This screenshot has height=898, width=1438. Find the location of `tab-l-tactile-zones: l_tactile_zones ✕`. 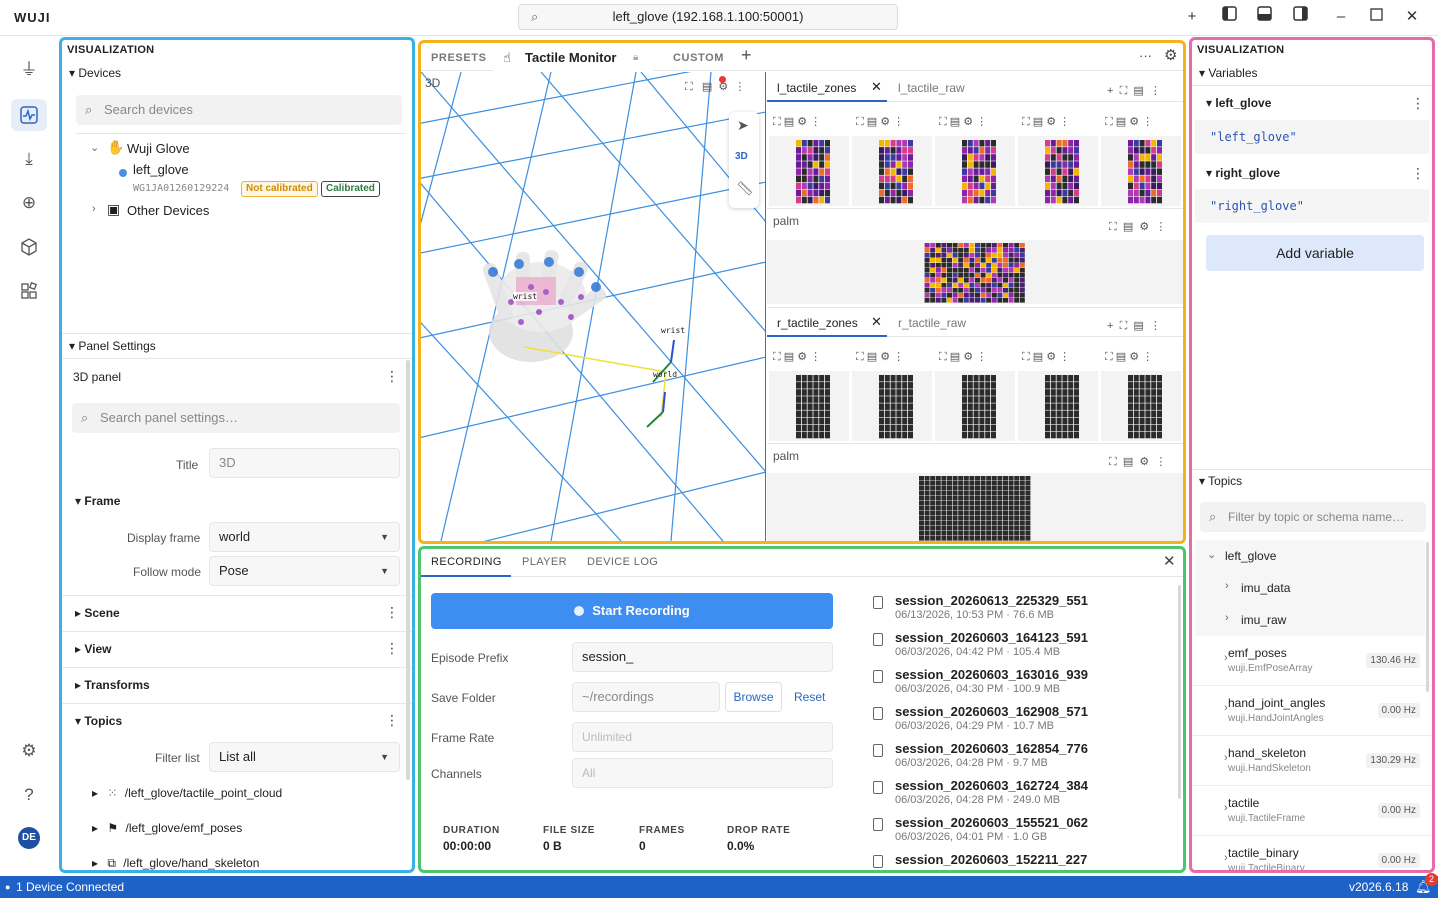

tab-l-tactile-zones: l_tactile_zones ✕ is located at coordinates (827, 87).